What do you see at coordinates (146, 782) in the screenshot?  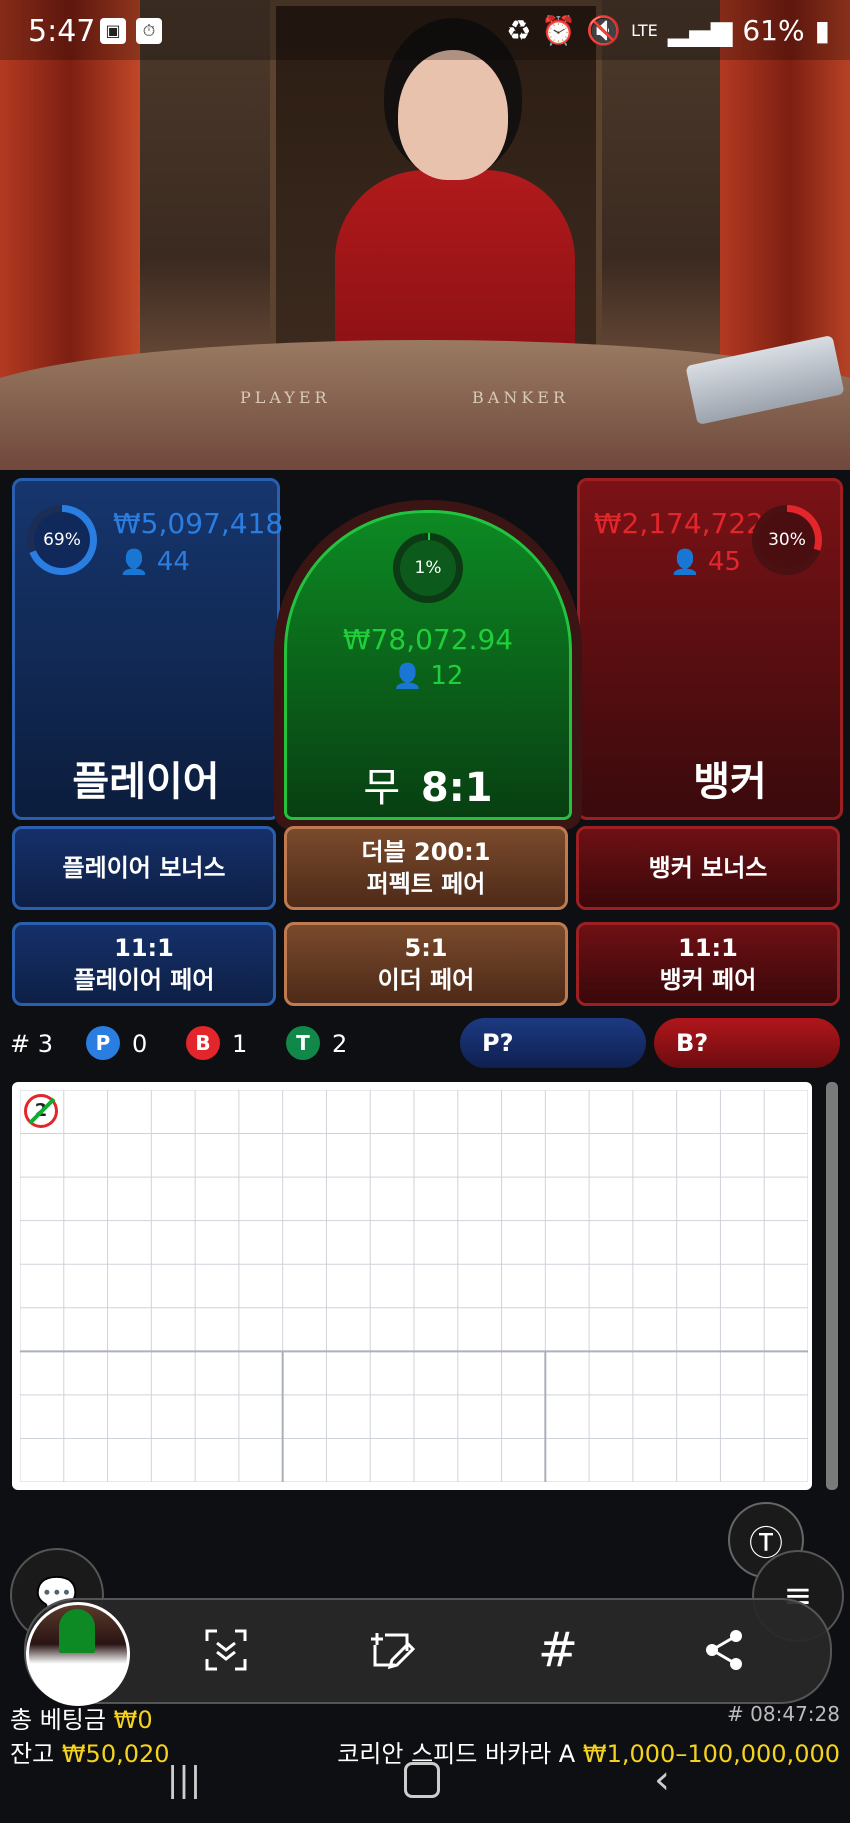 I see `player-label: 플레이어` at bounding box center [146, 782].